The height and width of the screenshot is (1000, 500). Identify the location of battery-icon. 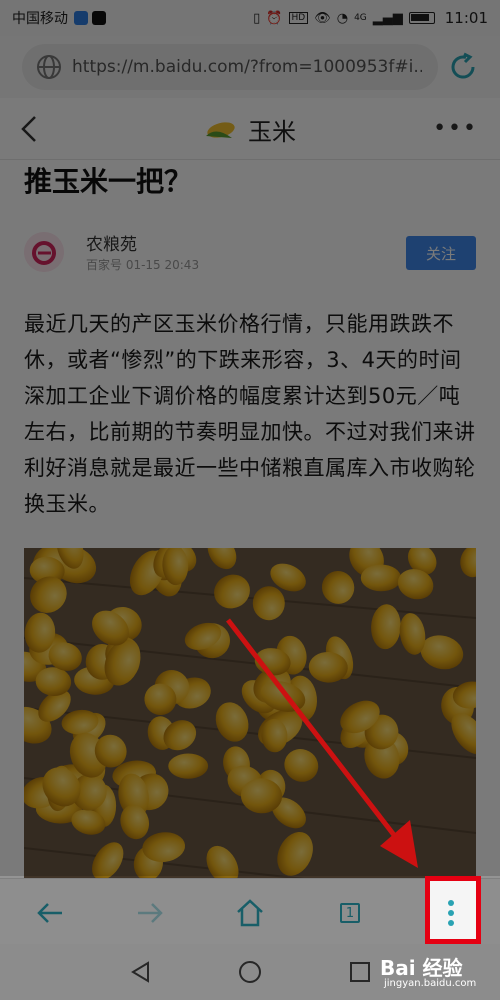
(421, 18).